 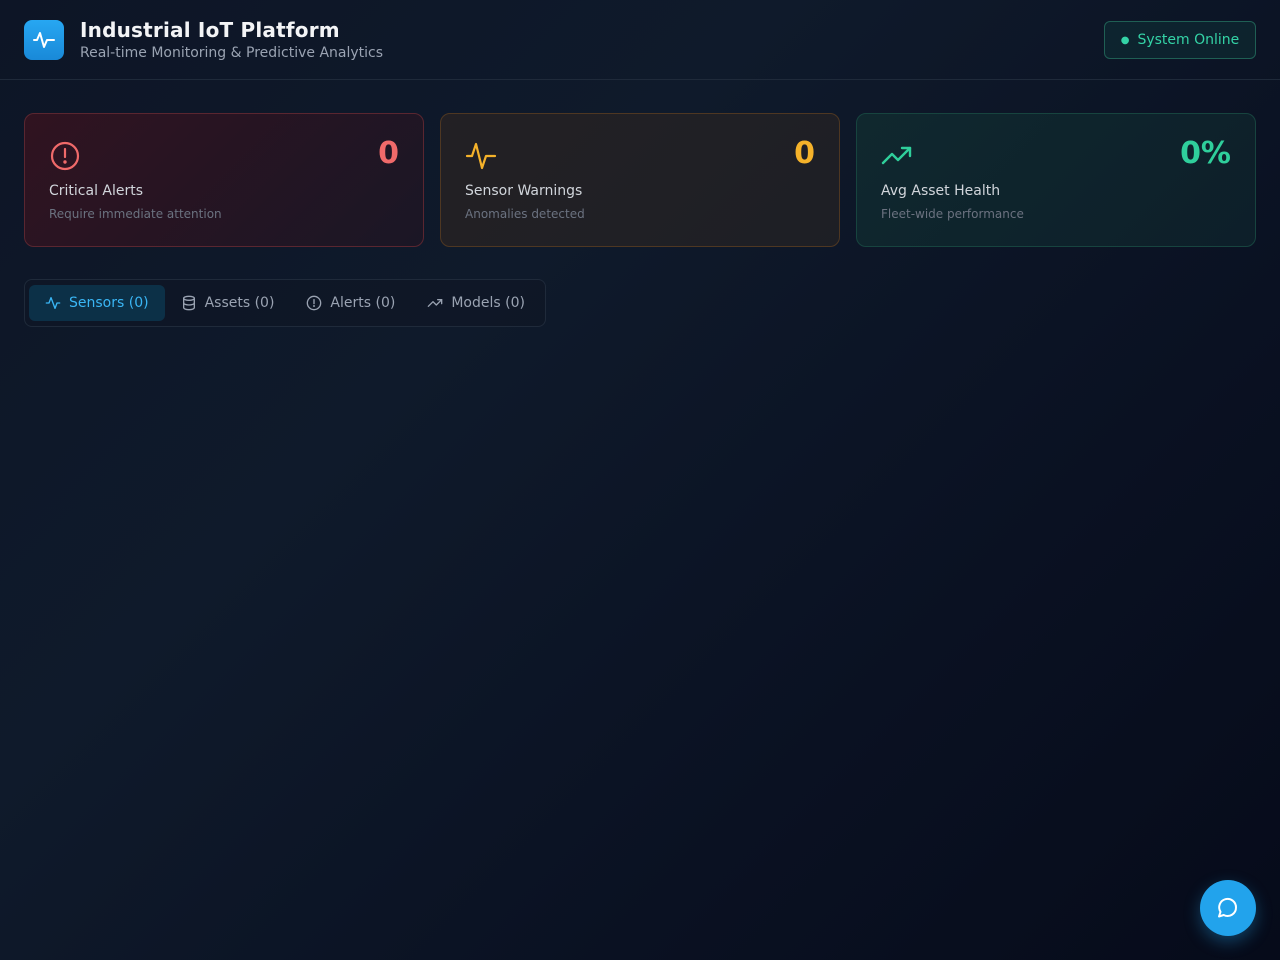 What do you see at coordinates (1205, 153) in the screenshot?
I see `asset-health-value: 0%` at bounding box center [1205, 153].